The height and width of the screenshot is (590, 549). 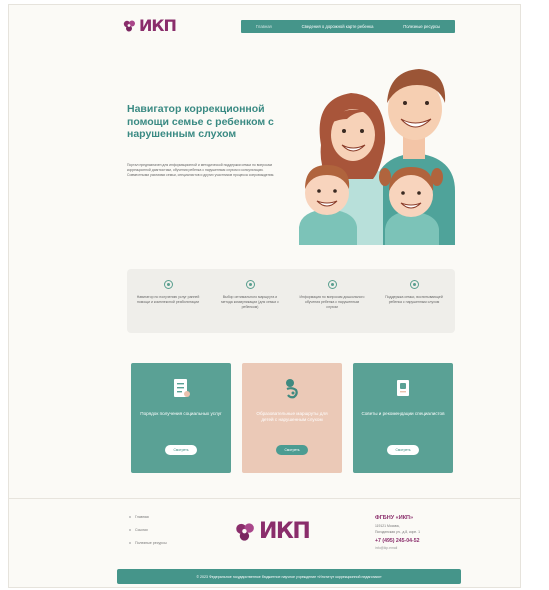 What do you see at coordinates (338, 26) in the screenshot?
I see `nav-item-roadmap: Сведения о дорожной карте ребенка` at bounding box center [338, 26].